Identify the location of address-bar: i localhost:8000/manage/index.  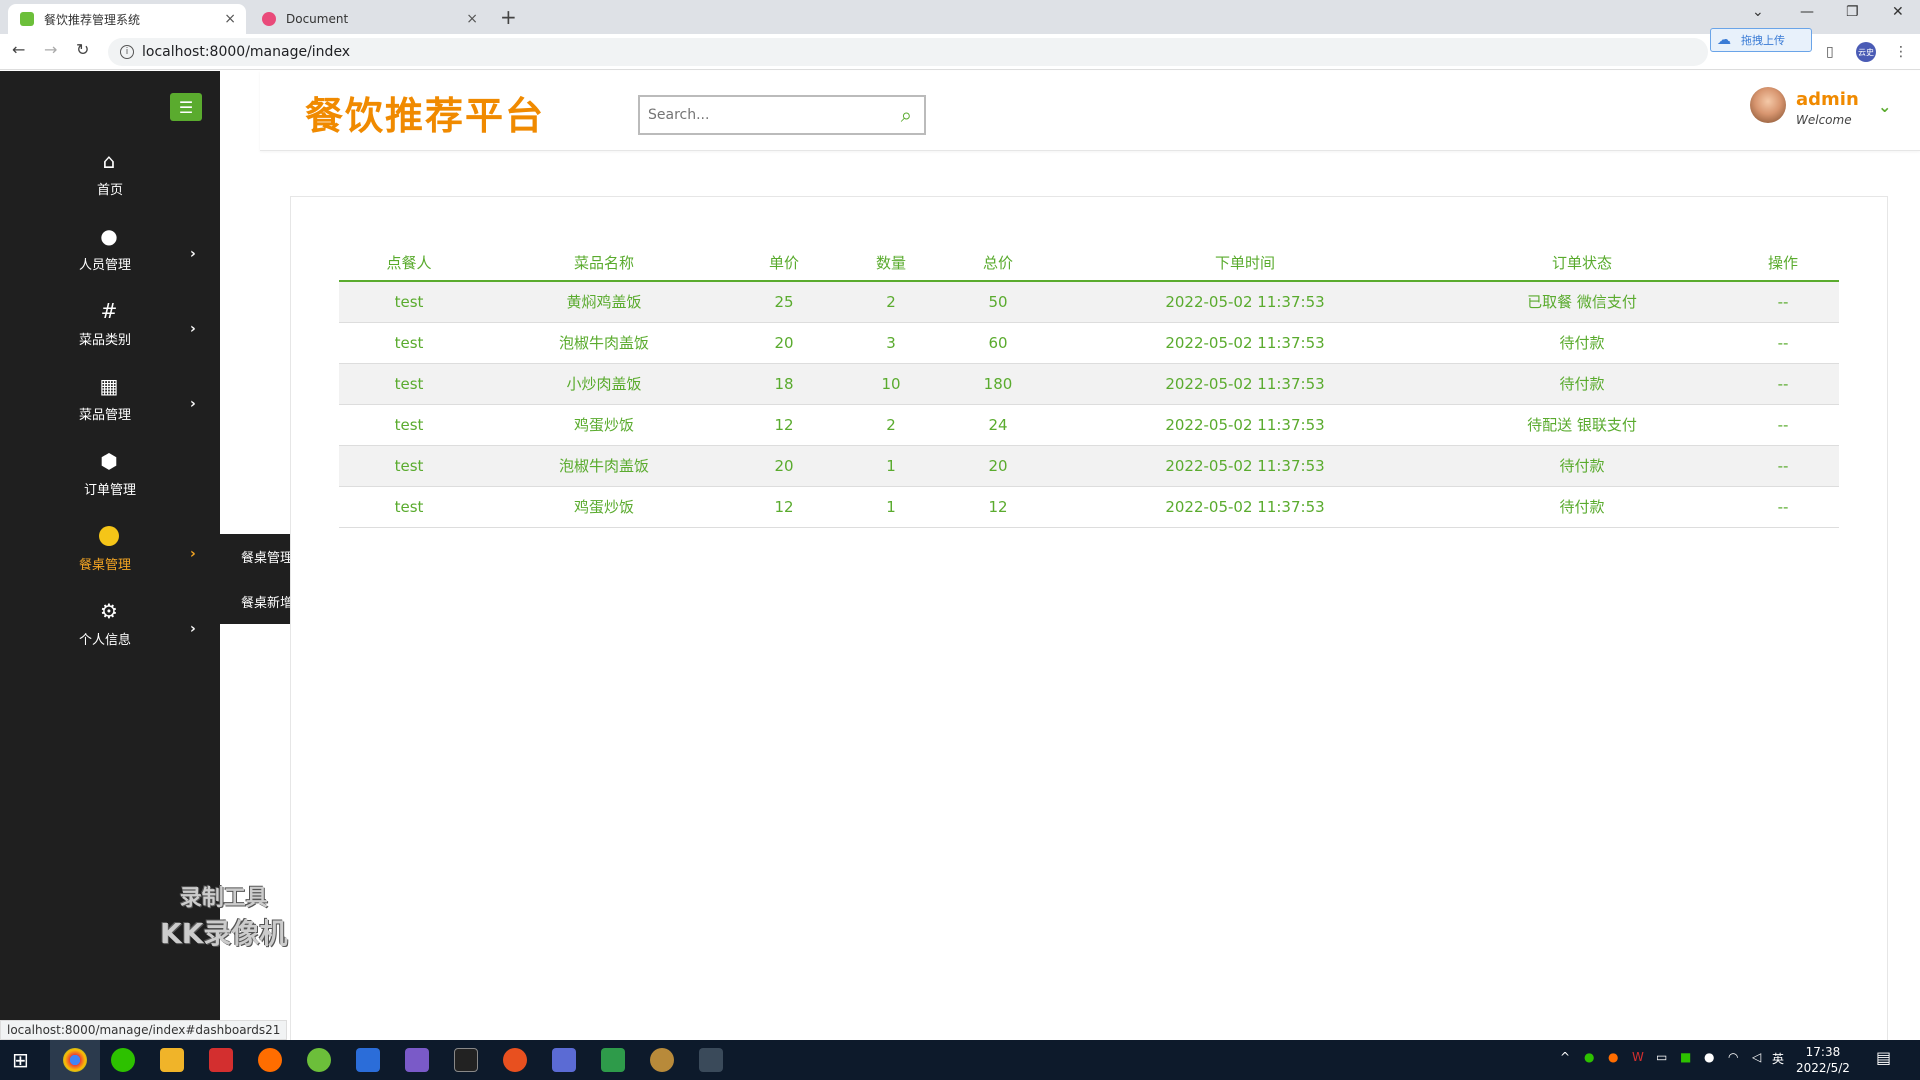
(908, 52).